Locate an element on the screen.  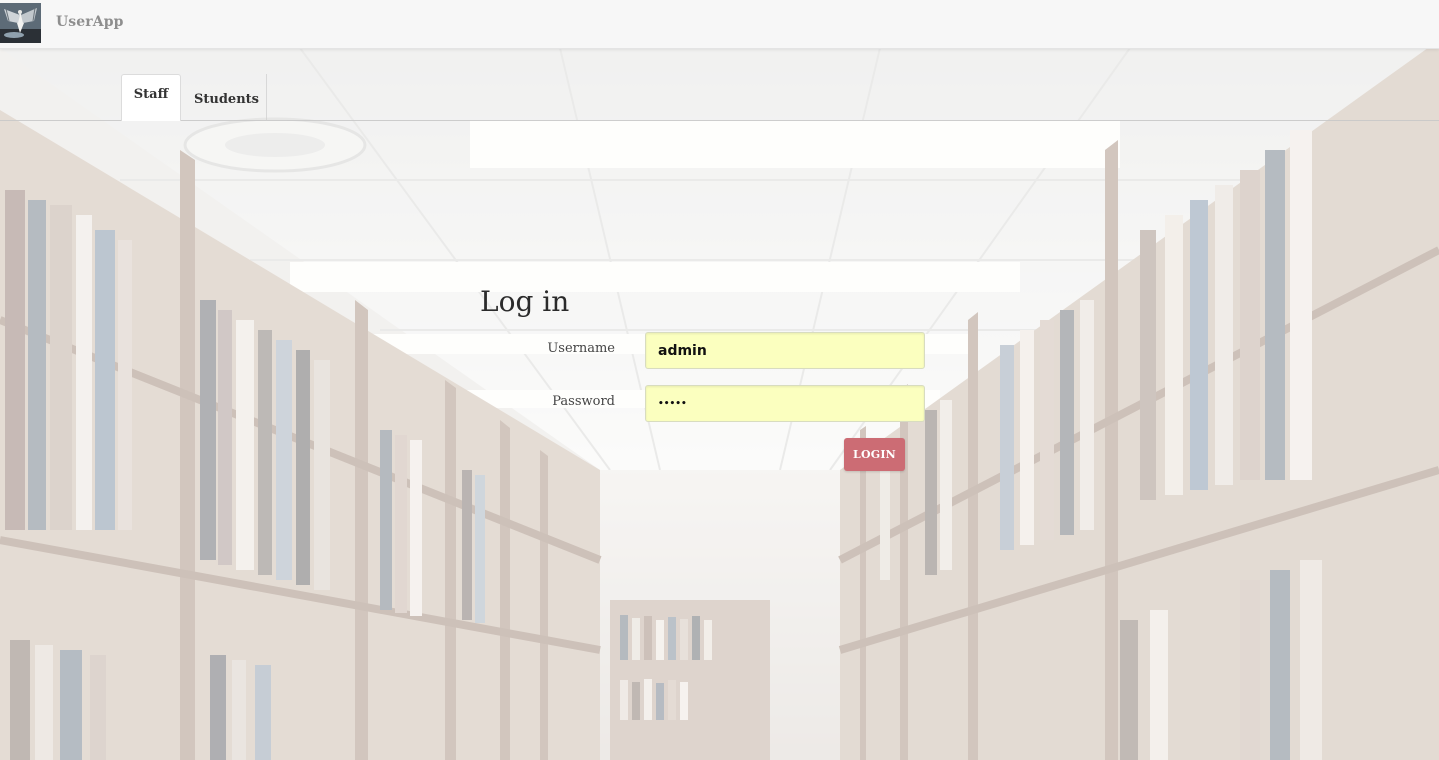
login-button: LOGIN is located at coordinates (874, 454).